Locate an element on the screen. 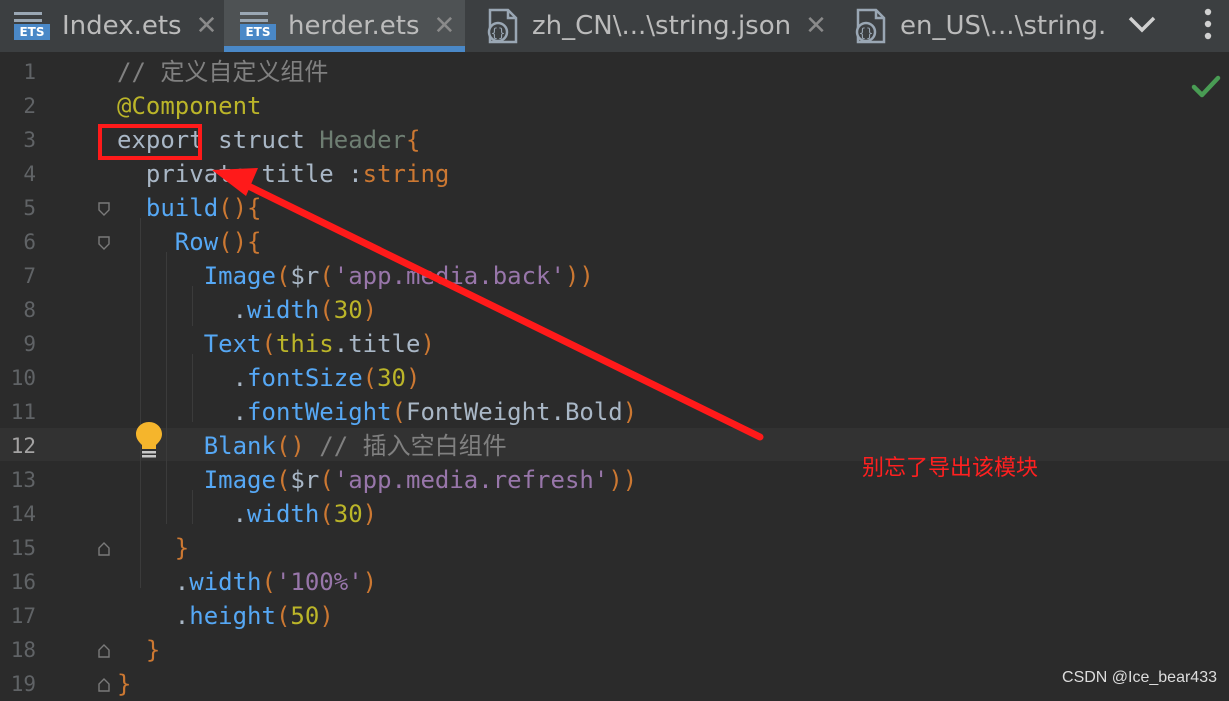 This screenshot has height=701, width=1229. code-token: string is located at coordinates (406, 174).